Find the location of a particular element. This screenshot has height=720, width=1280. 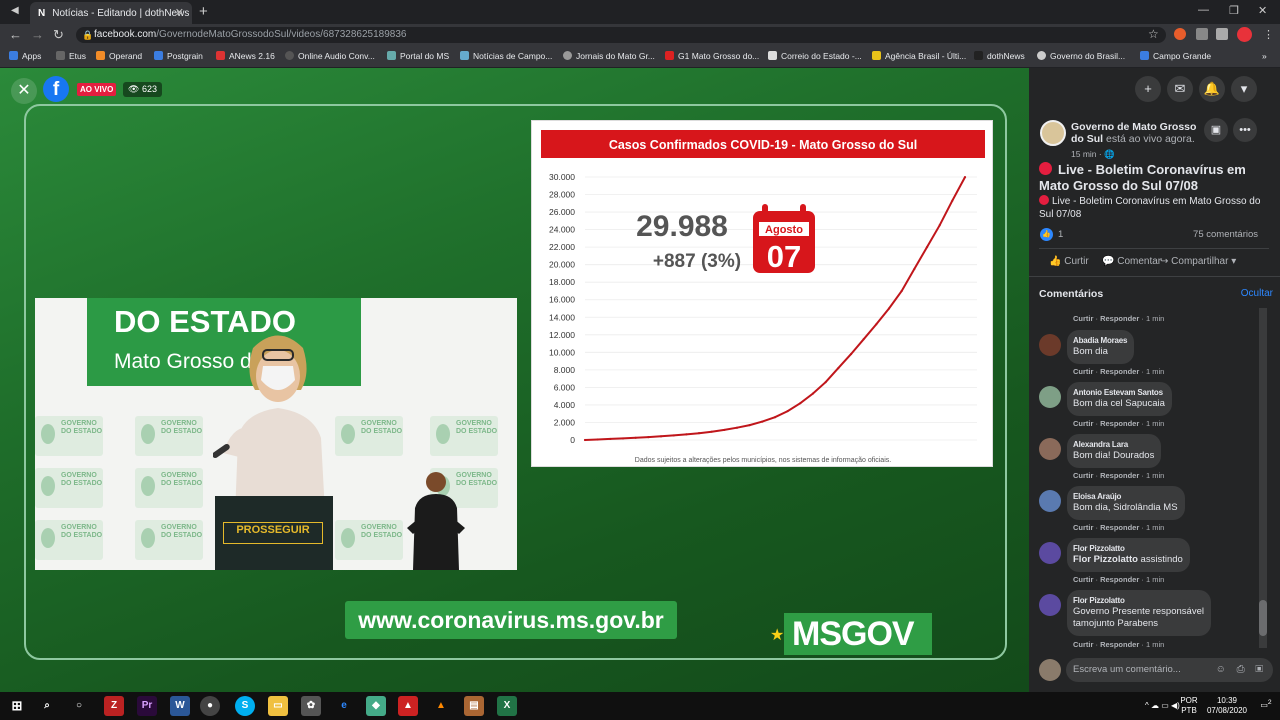

task-view-icon: ○ is located at coordinates (79, 706).